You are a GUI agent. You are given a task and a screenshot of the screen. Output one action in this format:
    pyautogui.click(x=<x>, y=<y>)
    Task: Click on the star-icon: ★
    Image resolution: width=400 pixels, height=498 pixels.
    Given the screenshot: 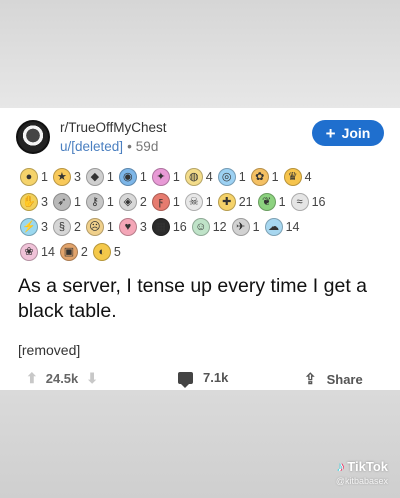 What is the action you would take?
    pyautogui.click(x=61, y=176)
    